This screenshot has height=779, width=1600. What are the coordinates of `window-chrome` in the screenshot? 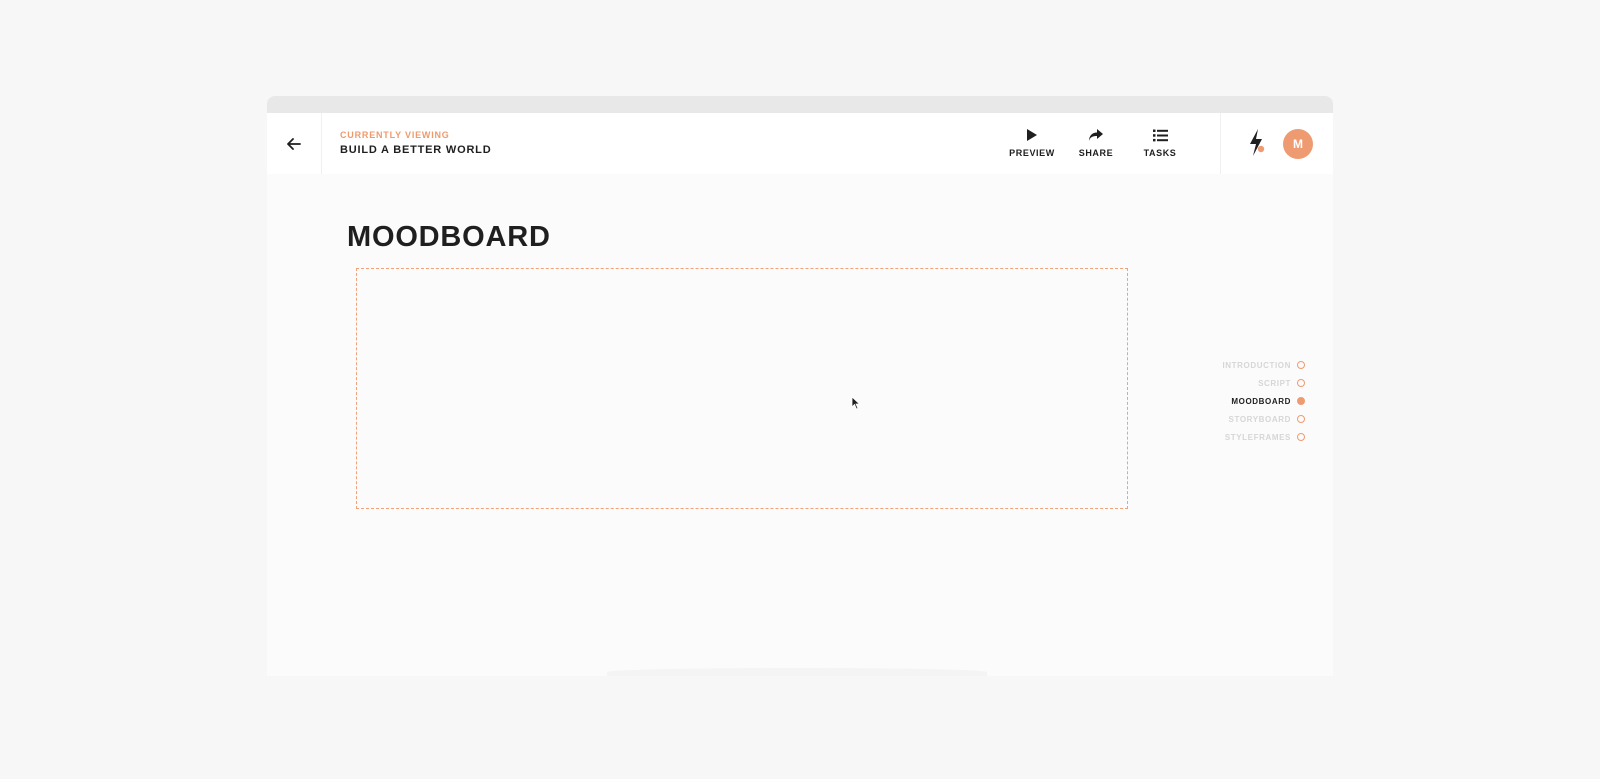 It's located at (800, 104).